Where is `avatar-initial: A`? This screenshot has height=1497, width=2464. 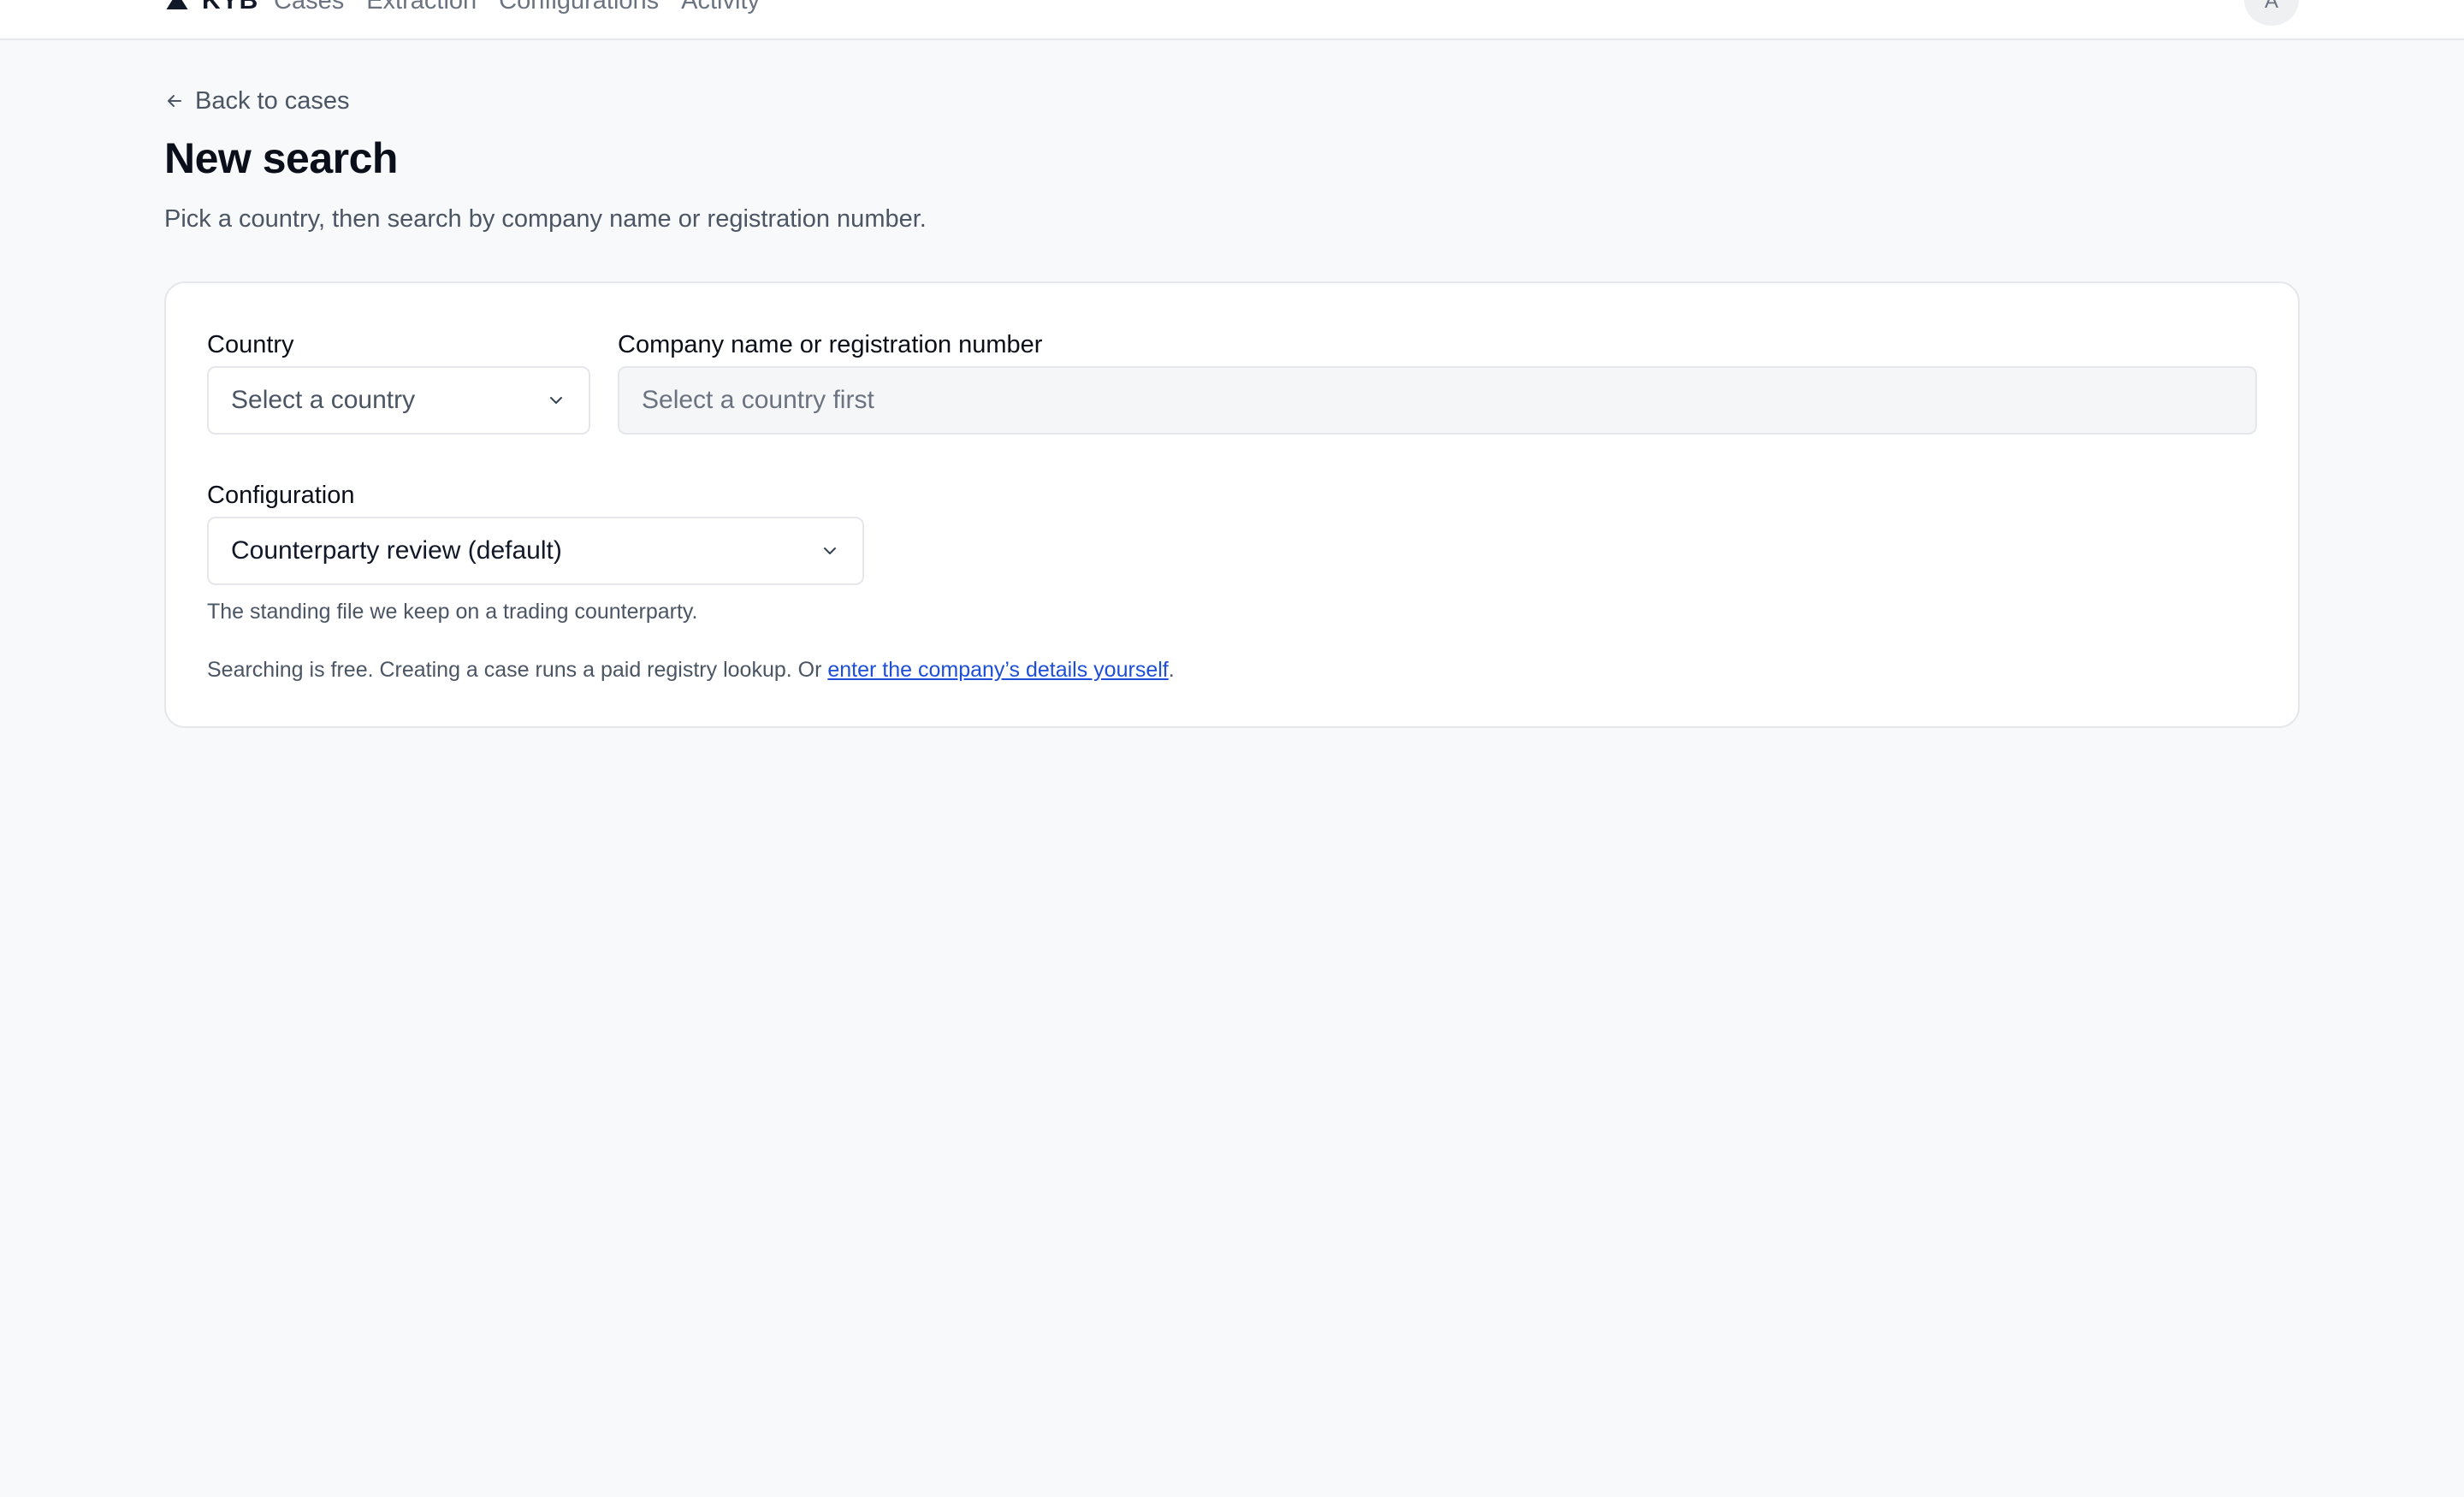
avatar-initial: A is located at coordinates (2271, 6).